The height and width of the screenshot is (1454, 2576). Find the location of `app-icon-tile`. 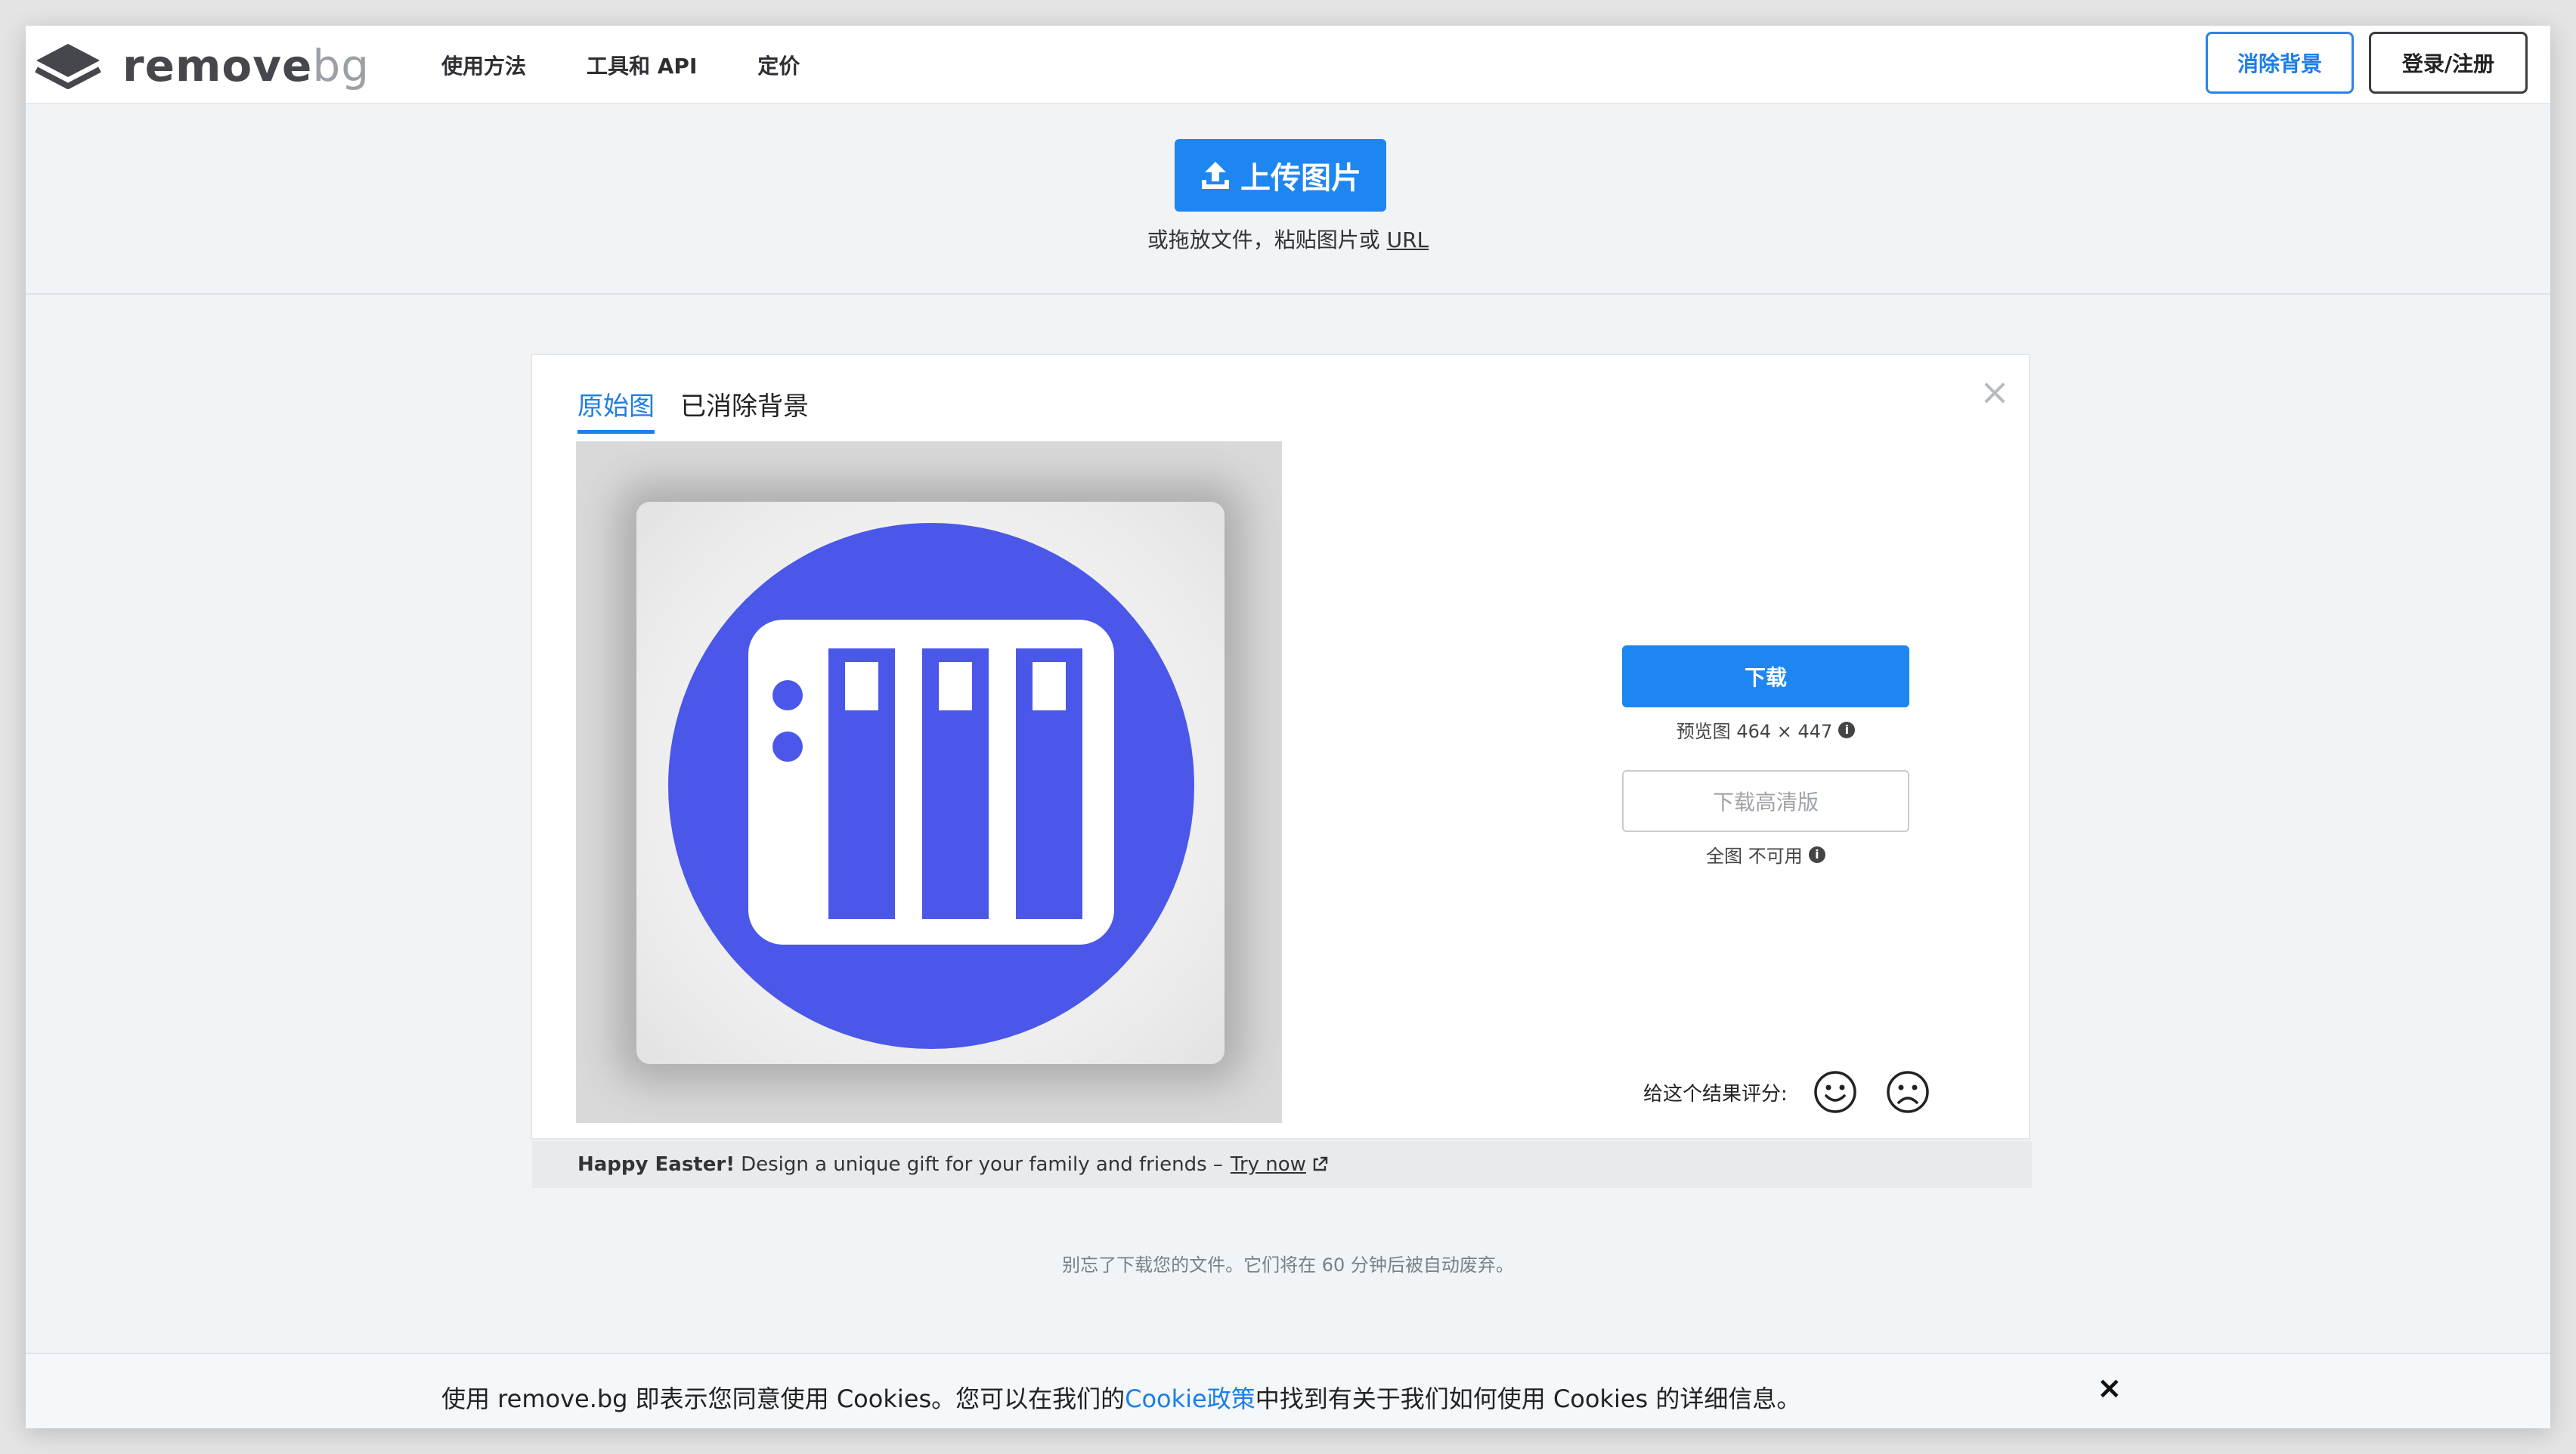

app-icon-tile is located at coordinates (930, 783).